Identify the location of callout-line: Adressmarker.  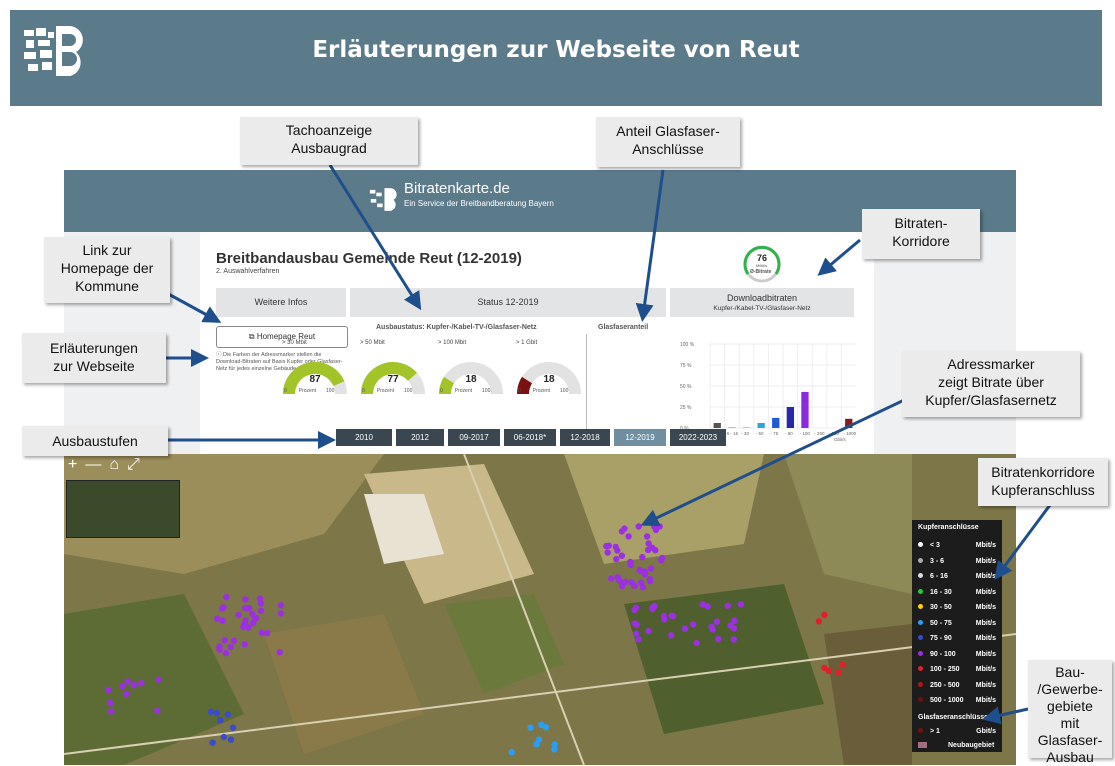
(991, 364).